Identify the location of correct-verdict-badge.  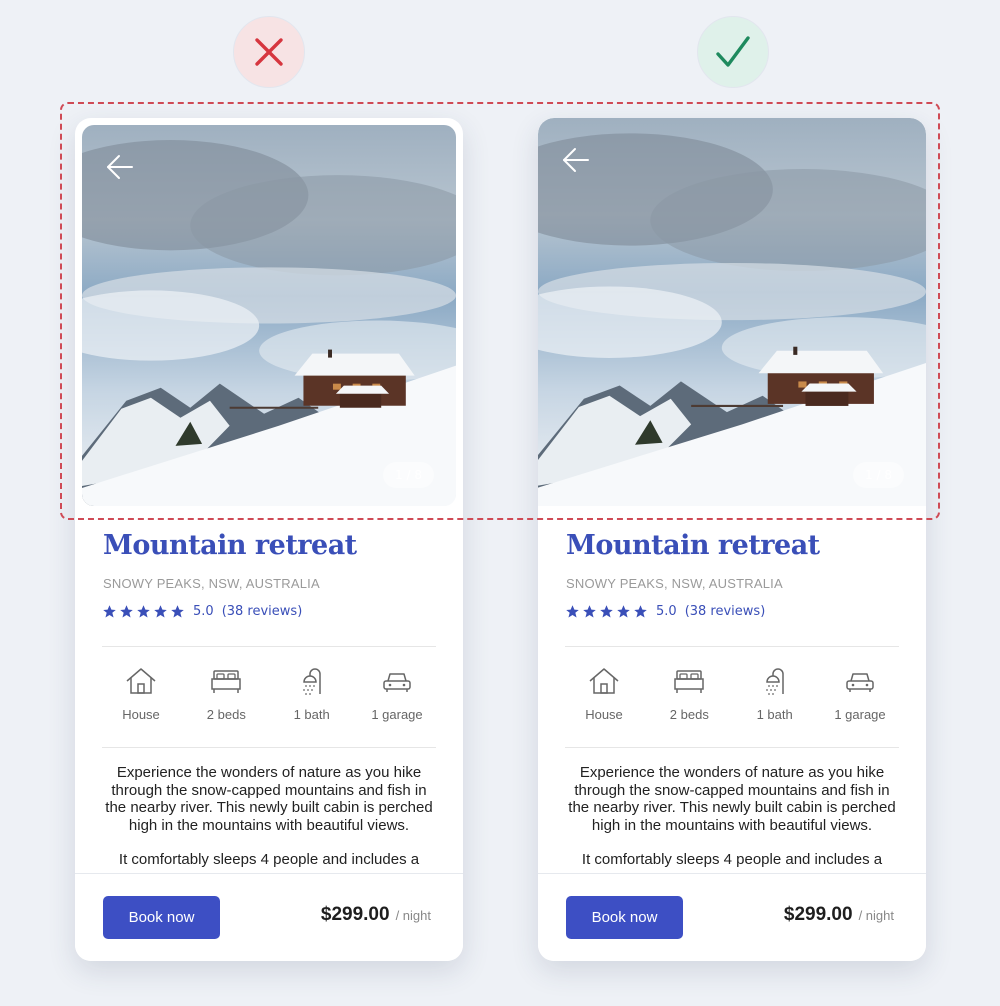
(733, 52).